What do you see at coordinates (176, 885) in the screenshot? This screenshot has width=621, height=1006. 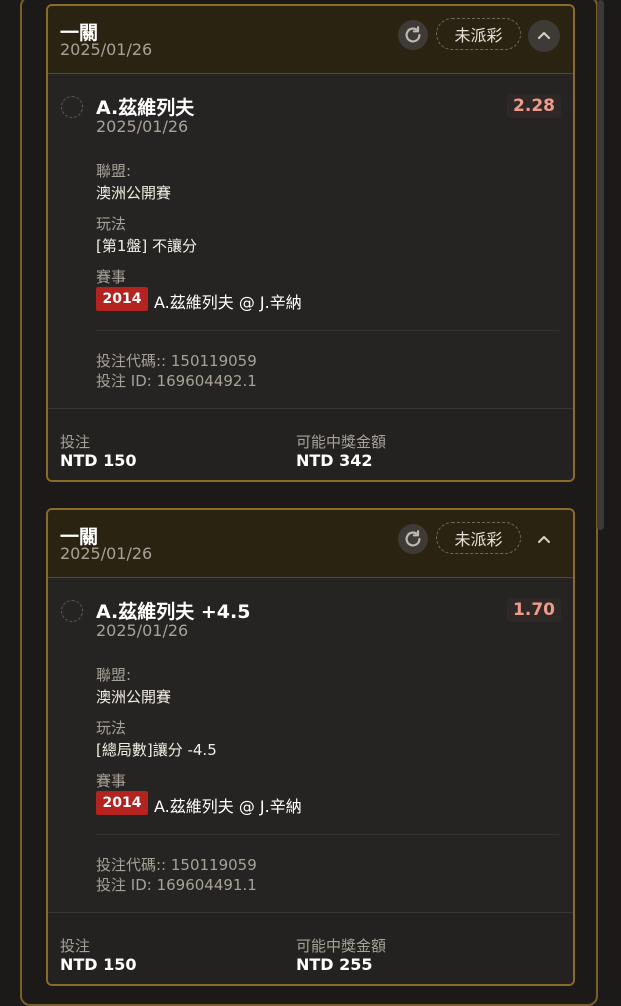 I see `bet-id: 投注 ID: 169604491.1` at bounding box center [176, 885].